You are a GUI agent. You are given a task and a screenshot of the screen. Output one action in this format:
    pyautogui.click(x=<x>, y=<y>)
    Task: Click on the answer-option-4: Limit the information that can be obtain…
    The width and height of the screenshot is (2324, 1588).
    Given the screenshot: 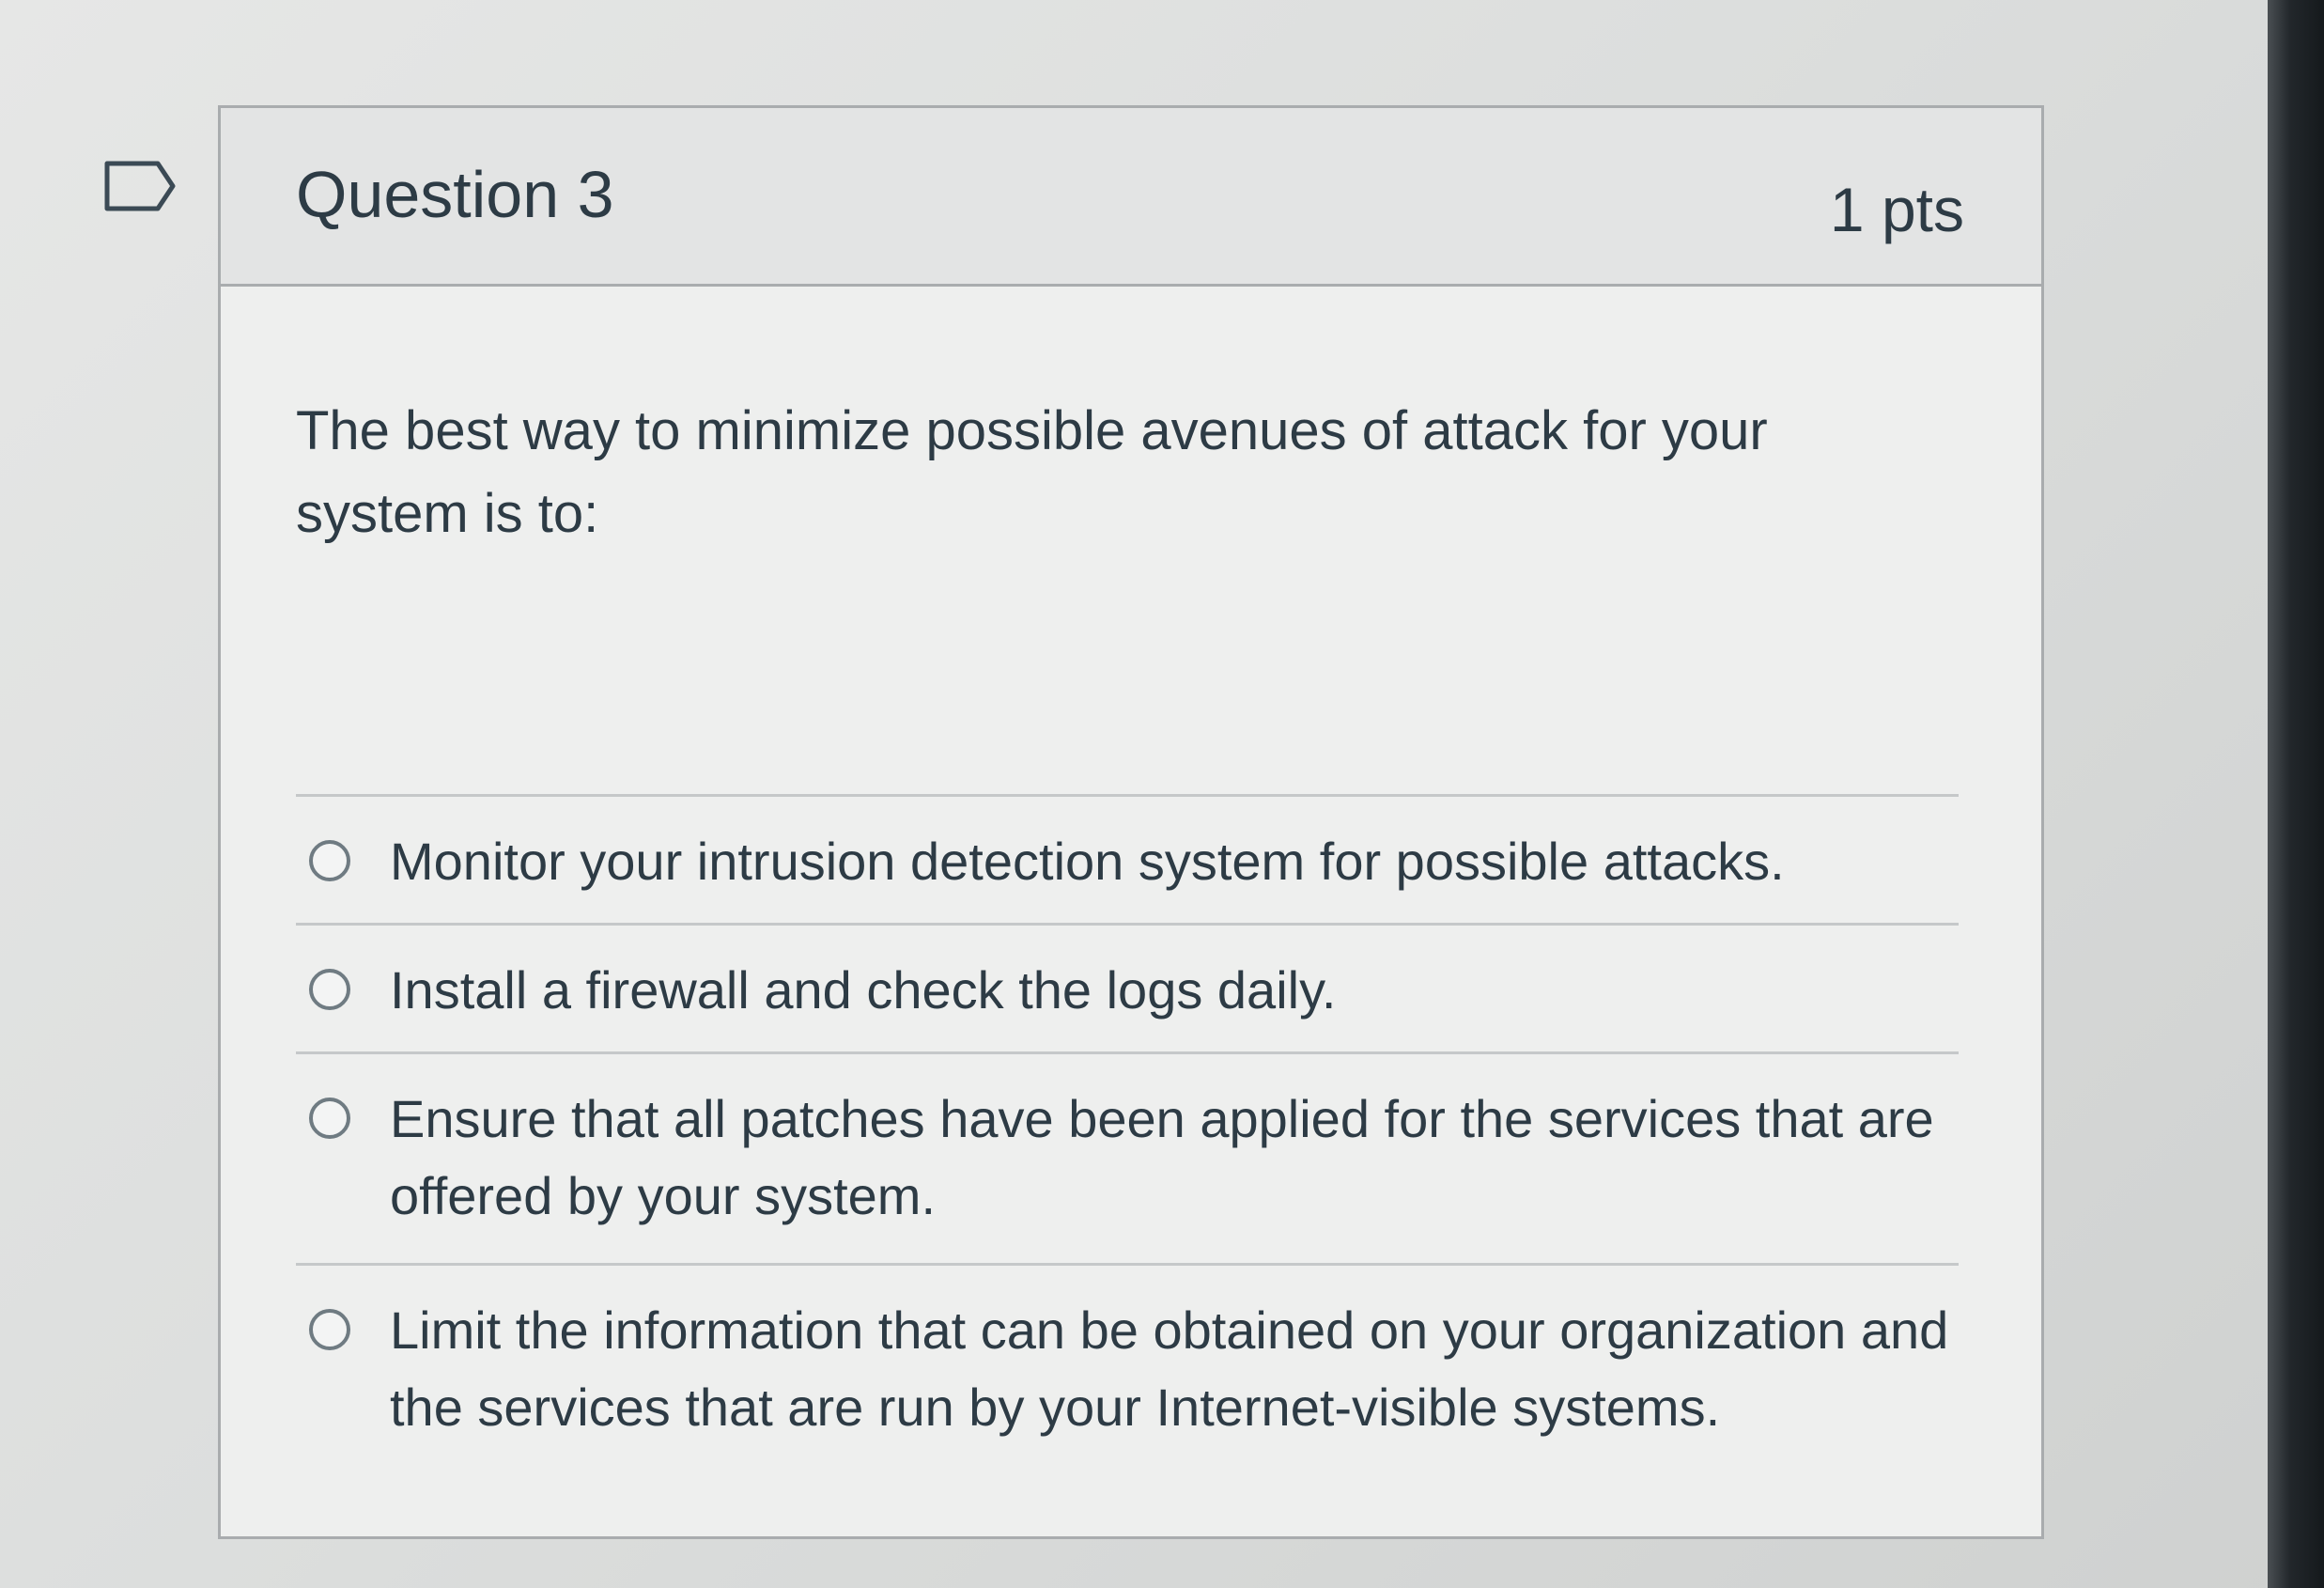 What is the action you would take?
    pyautogui.click(x=1127, y=1370)
    